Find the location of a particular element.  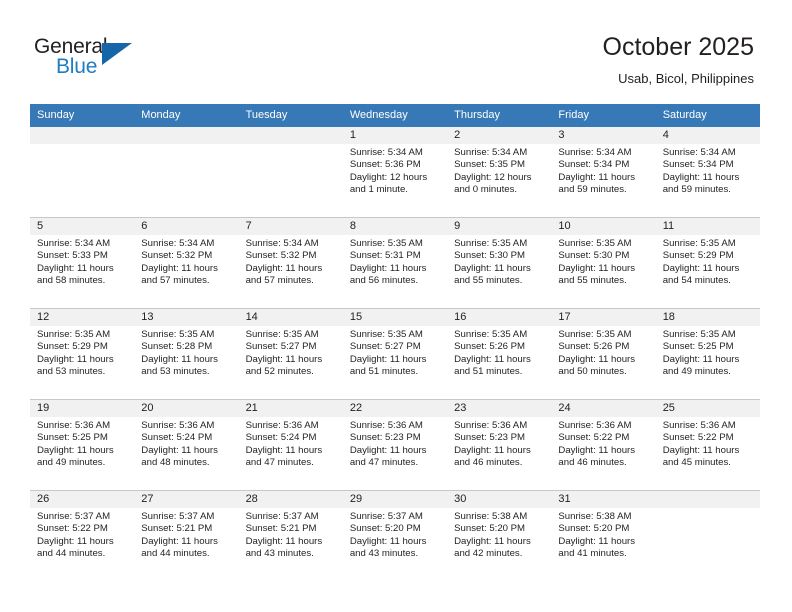

day-number: 12 is located at coordinates (82, 317).